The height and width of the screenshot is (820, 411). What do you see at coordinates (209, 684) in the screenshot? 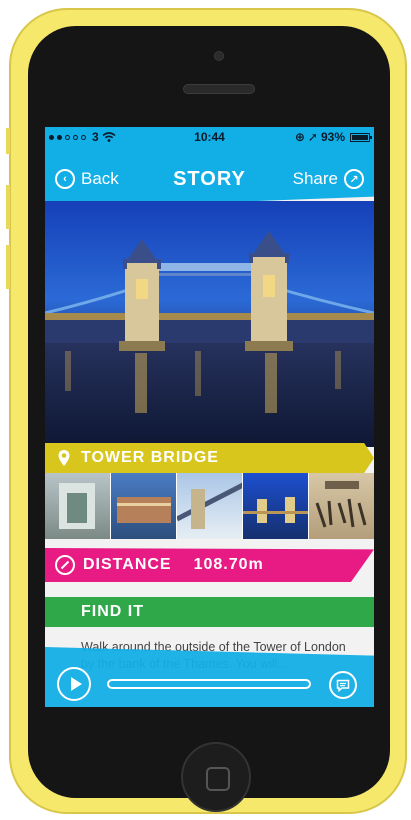
I see `audio-progress-slider` at bounding box center [209, 684].